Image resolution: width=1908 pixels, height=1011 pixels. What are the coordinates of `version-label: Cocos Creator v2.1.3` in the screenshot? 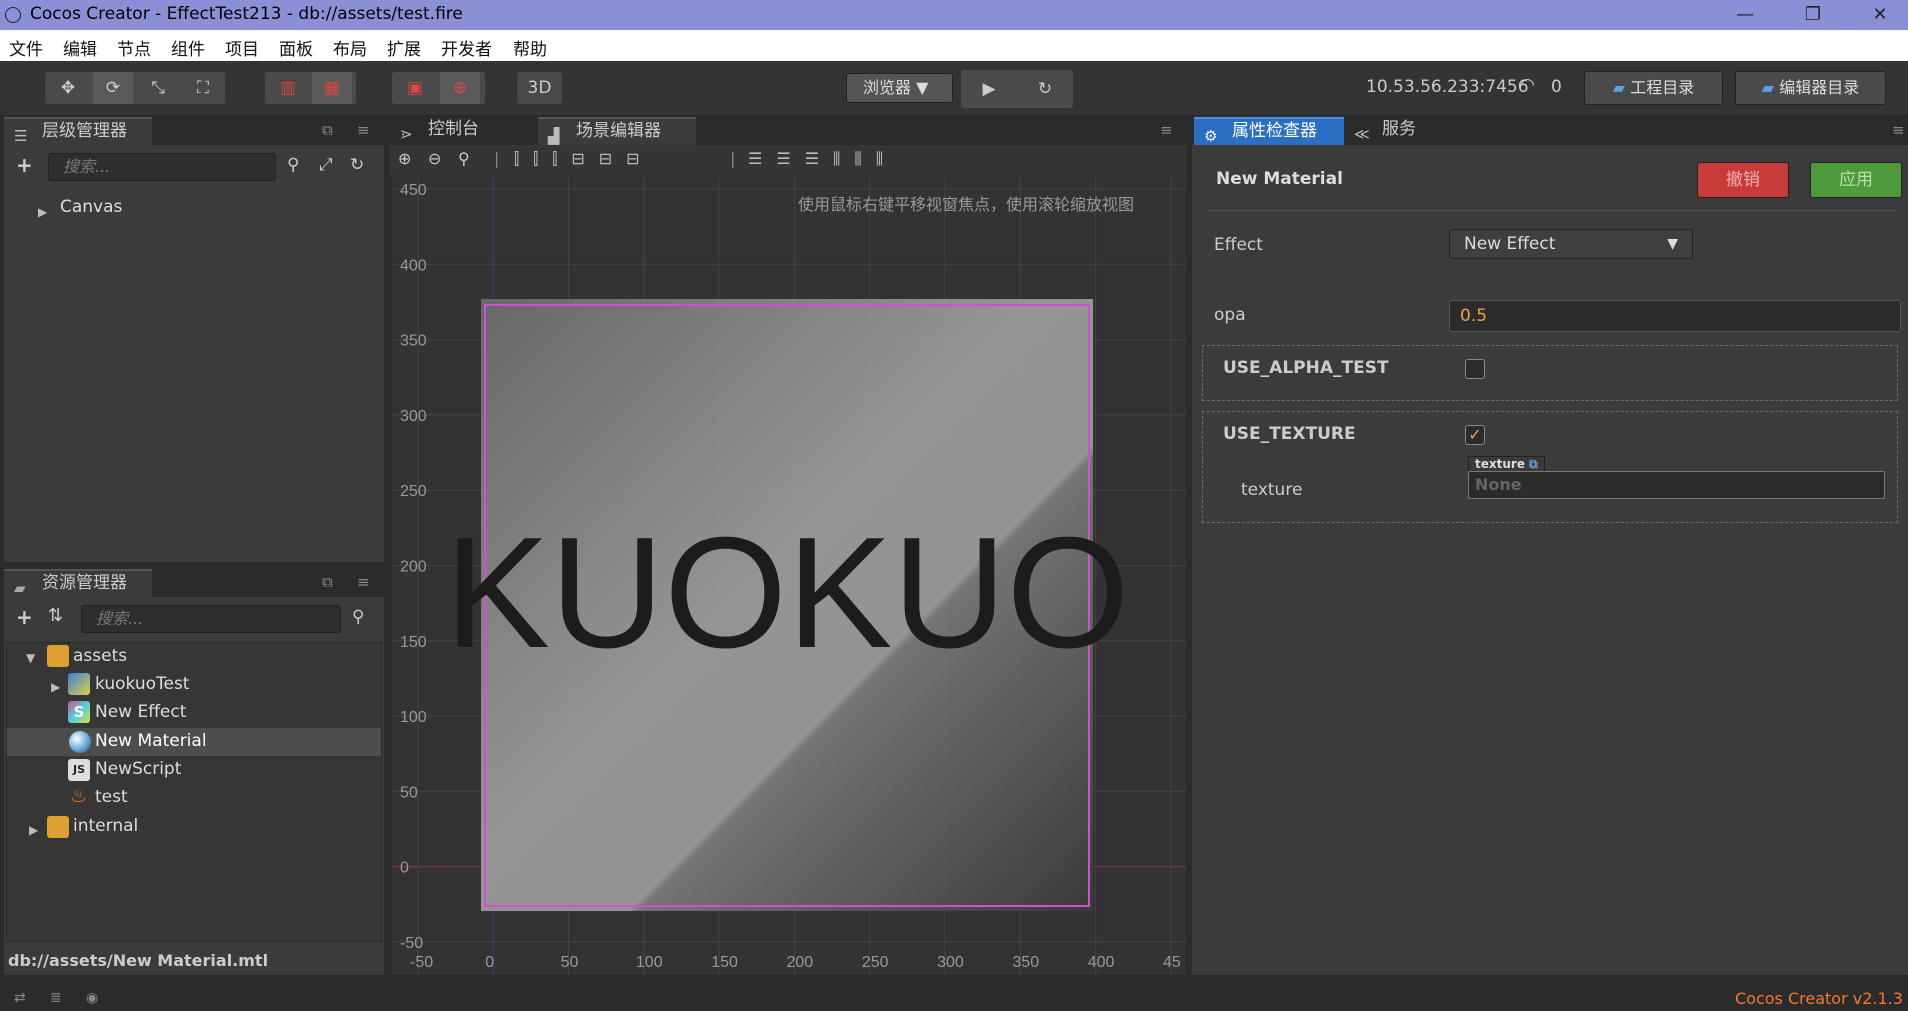 It's located at (1819, 998).